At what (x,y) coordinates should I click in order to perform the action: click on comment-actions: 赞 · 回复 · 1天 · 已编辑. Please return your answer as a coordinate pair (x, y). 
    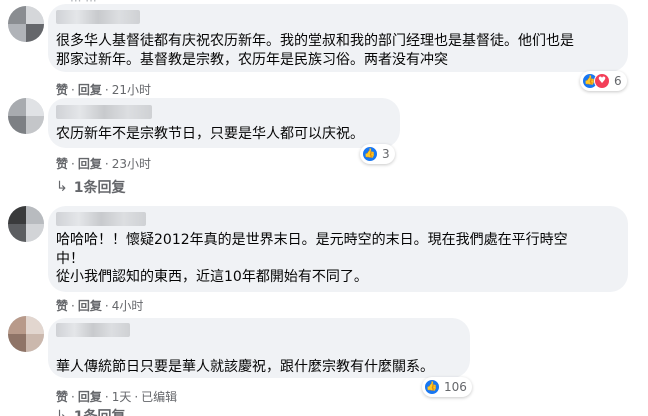
    Looking at the image, I should click on (117, 397).